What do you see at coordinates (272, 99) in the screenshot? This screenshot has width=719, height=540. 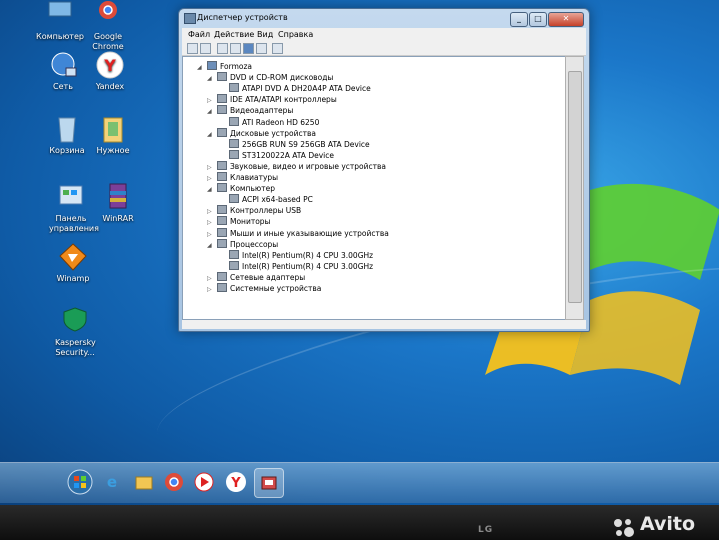 I see `tree-category-node: ▷ IDE ATA/ATAPI контроллеры` at bounding box center [272, 99].